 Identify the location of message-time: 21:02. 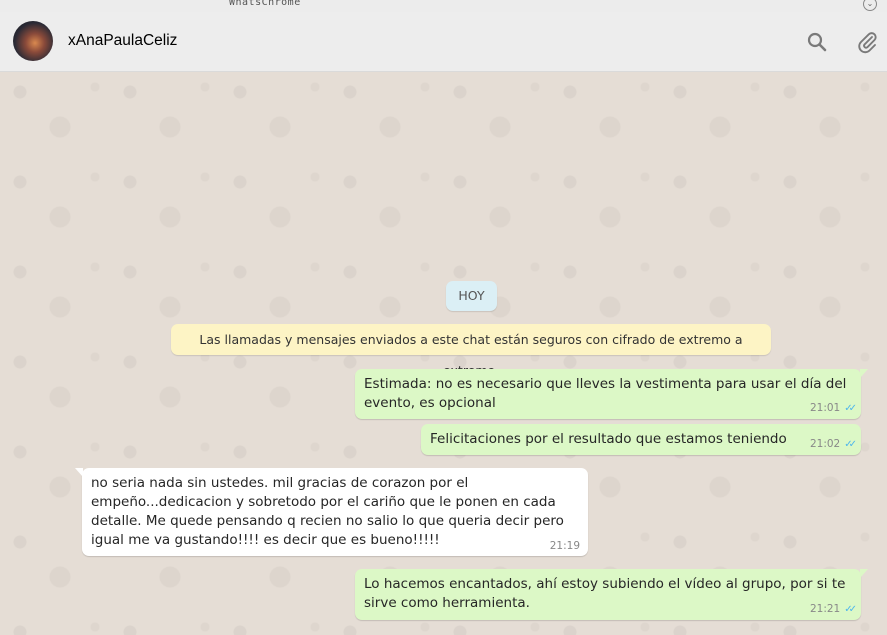
(825, 444).